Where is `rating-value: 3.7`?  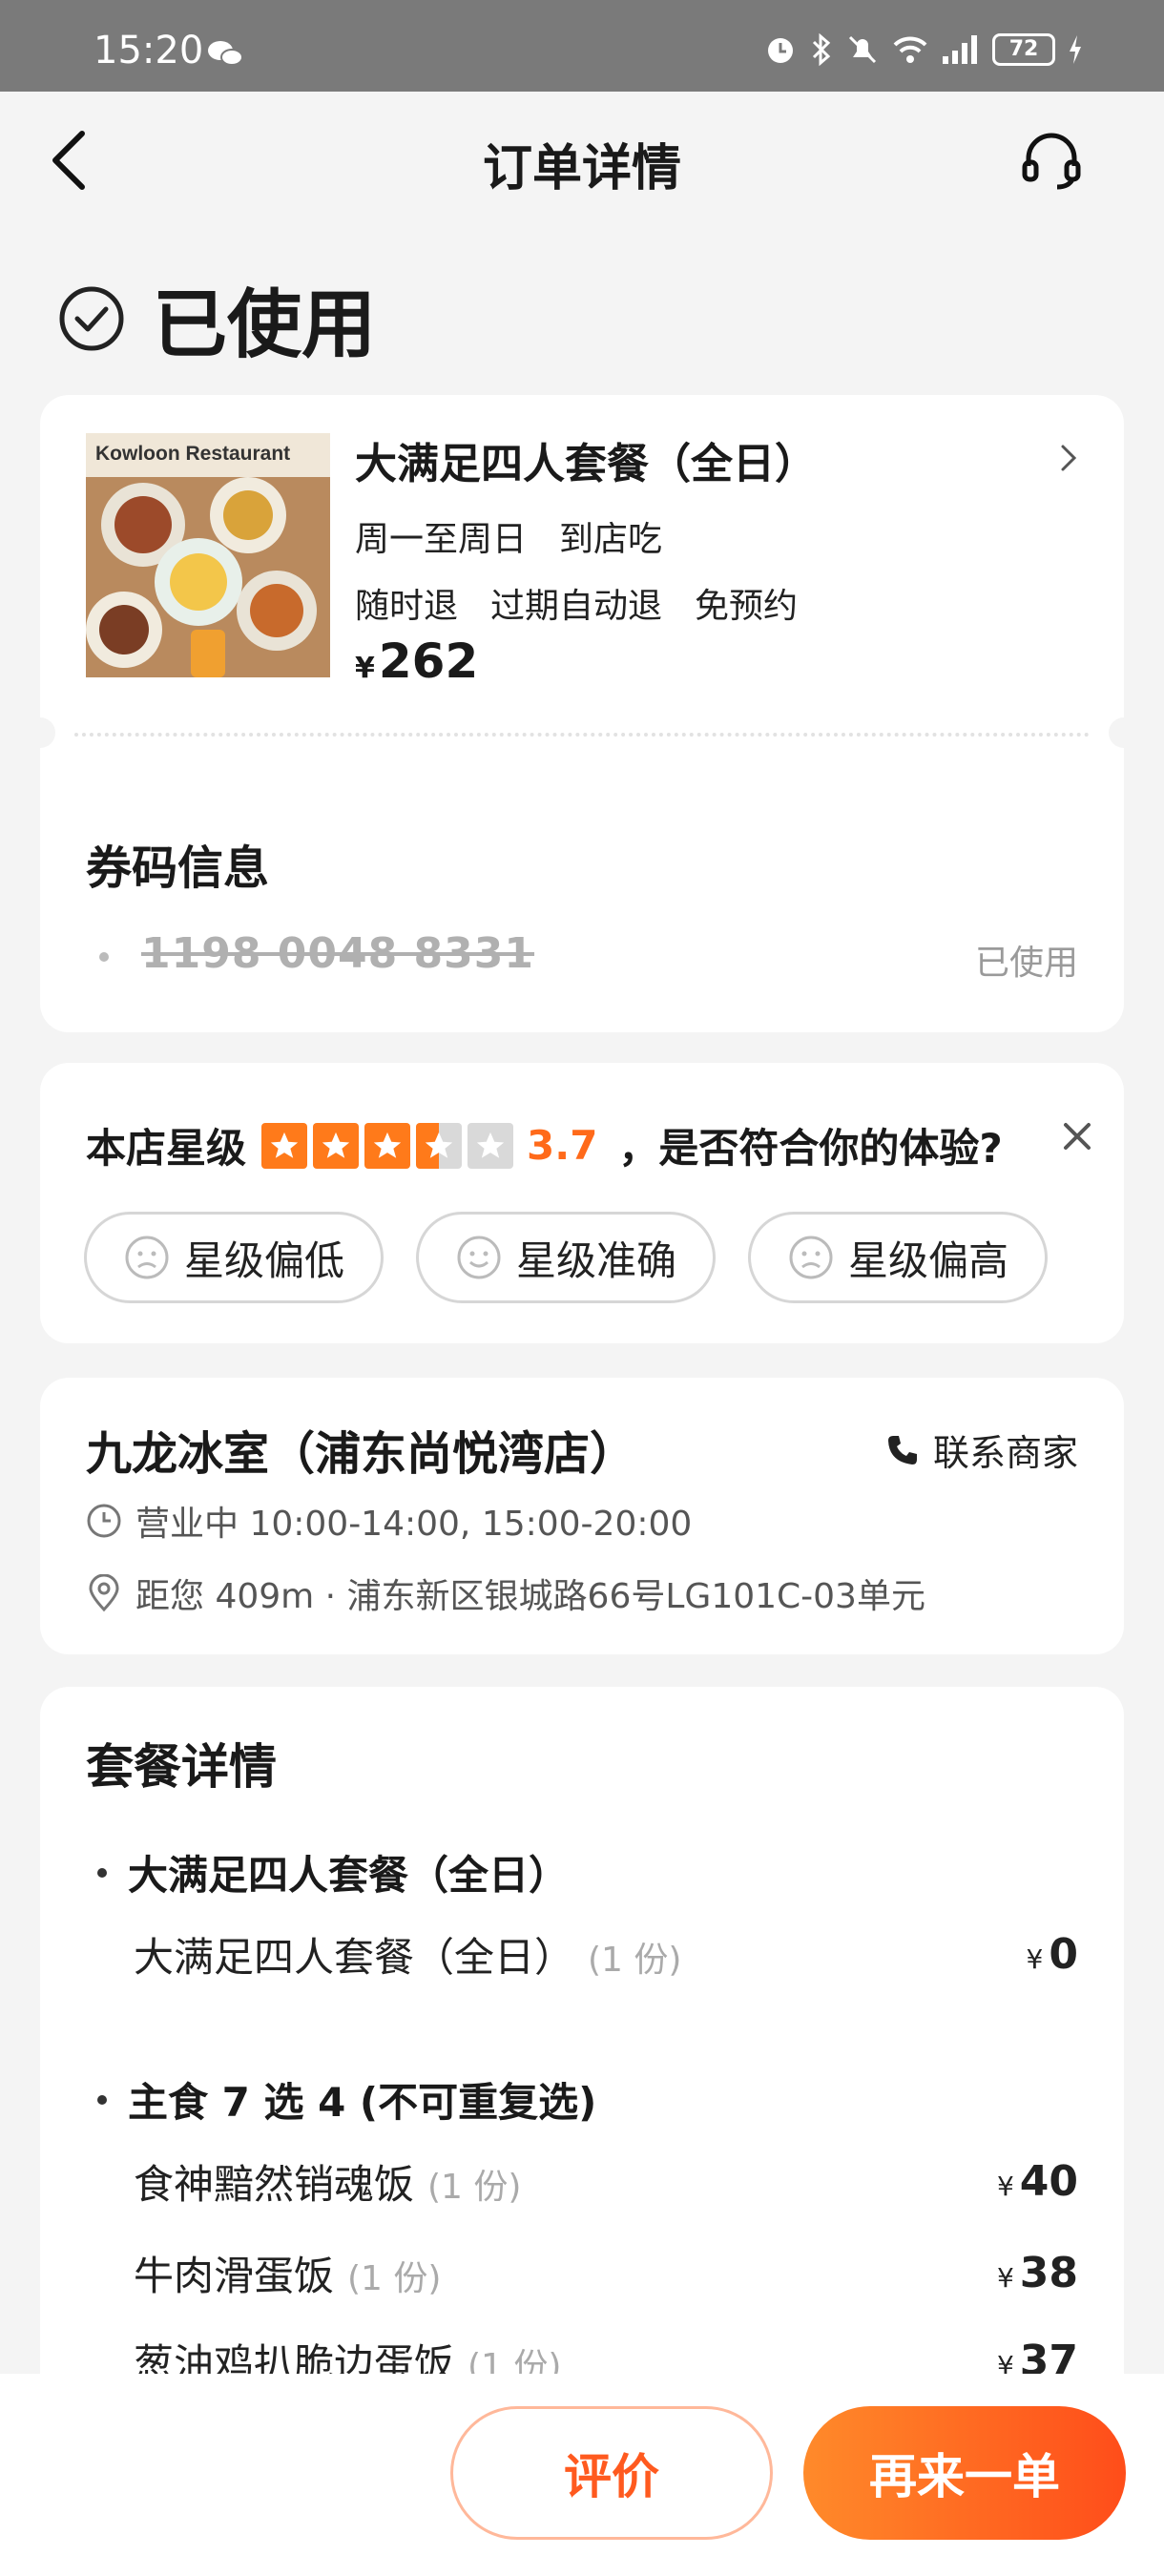
rating-value: 3.7 is located at coordinates (562, 1145).